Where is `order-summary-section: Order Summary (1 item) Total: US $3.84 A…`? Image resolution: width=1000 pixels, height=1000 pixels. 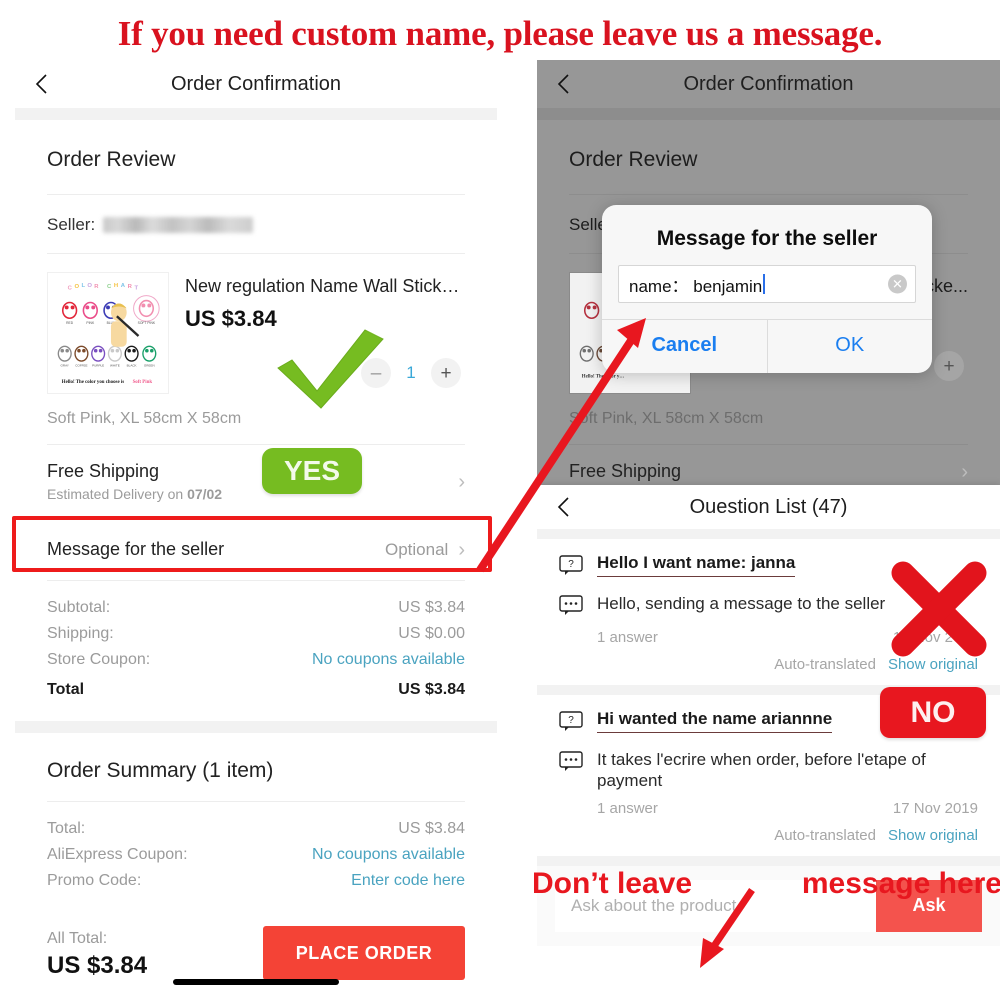
order-summary-section: Order Summary (1 item) Total: US $3.84 A… is located at coordinates (256, 856).